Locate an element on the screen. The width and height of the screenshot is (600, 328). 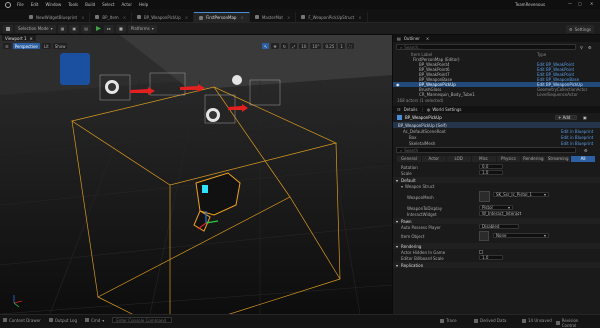
filter-general: General is located at coordinates (409, 159).